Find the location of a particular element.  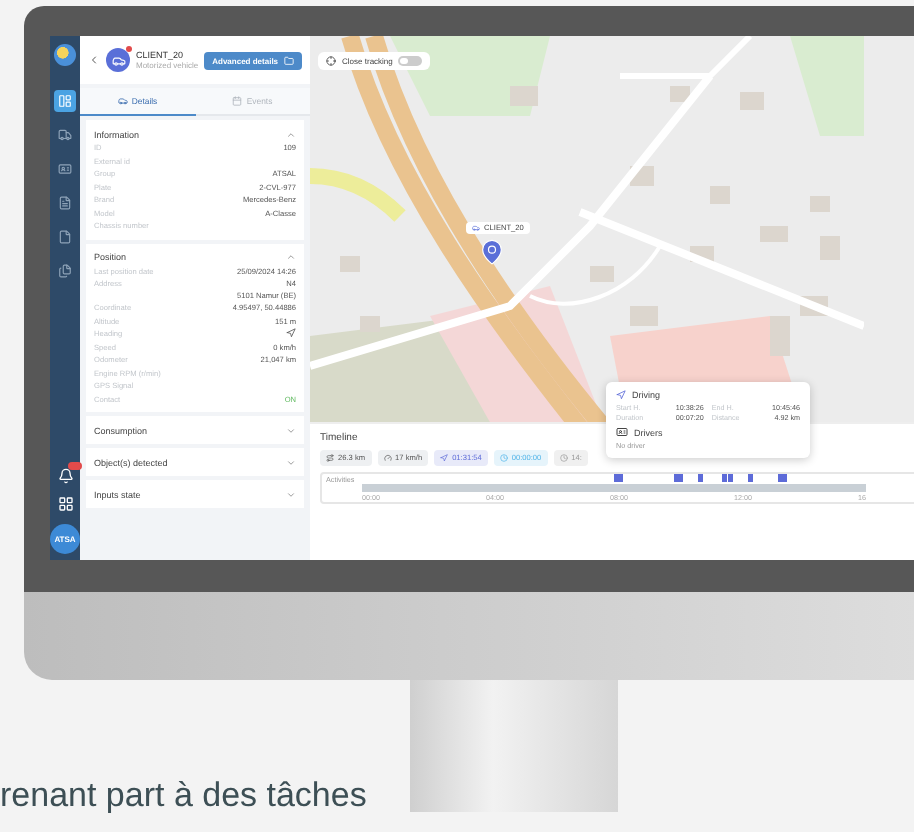

route-icon is located at coordinates (330, 458).